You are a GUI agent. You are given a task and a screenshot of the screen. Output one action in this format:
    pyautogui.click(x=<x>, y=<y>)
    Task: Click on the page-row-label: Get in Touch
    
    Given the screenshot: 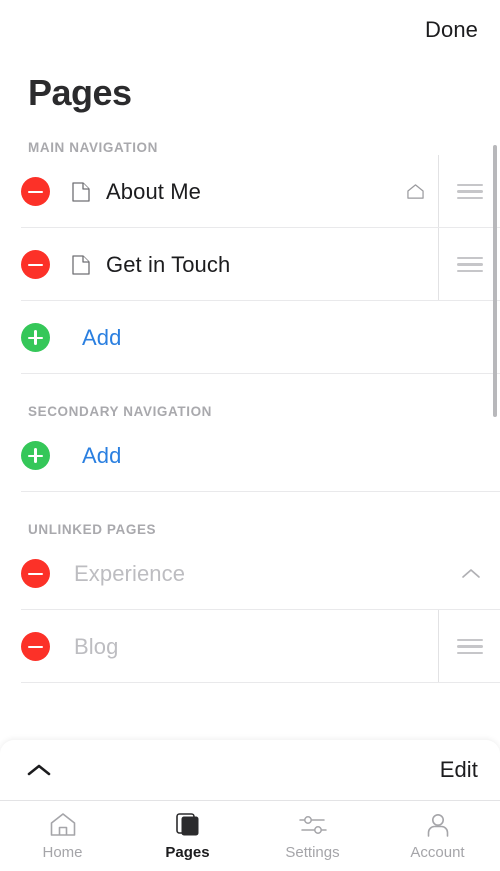 What is the action you would take?
    pyautogui.click(x=168, y=264)
    